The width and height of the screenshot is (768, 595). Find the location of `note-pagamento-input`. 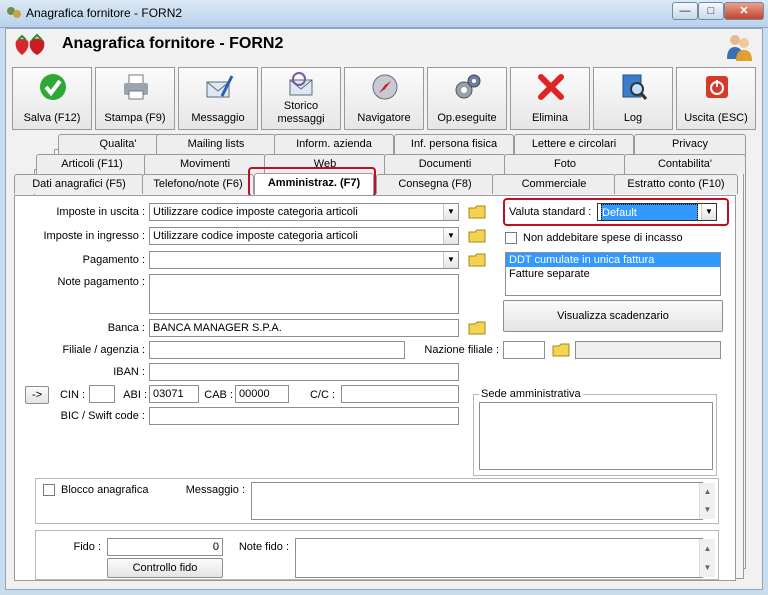

note-pagamento-input is located at coordinates (304, 294).